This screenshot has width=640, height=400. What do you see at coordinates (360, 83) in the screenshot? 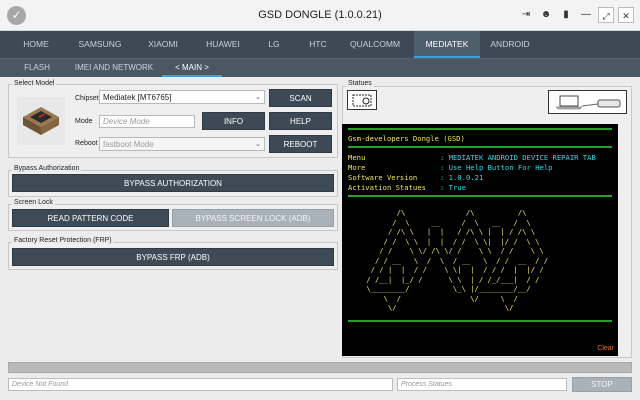
I see `statues-title: Statues` at bounding box center [360, 83].